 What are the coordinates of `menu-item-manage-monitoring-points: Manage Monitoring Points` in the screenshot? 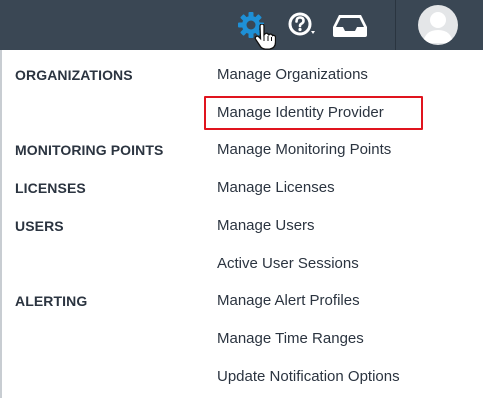 It's located at (304, 149).